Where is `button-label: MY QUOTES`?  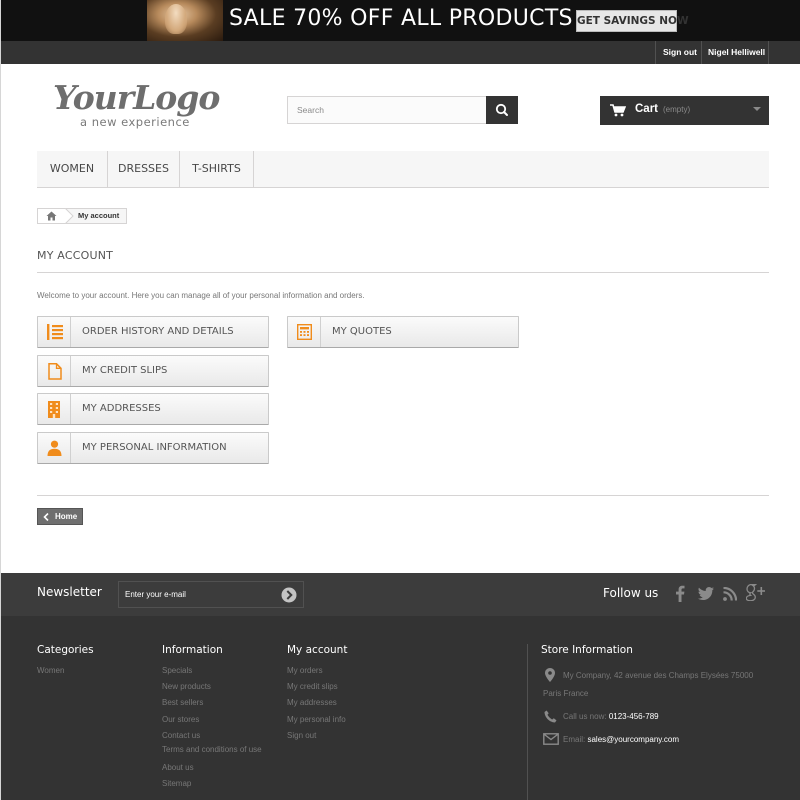
button-label: MY QUOTES is located at coordinates (362, 331).